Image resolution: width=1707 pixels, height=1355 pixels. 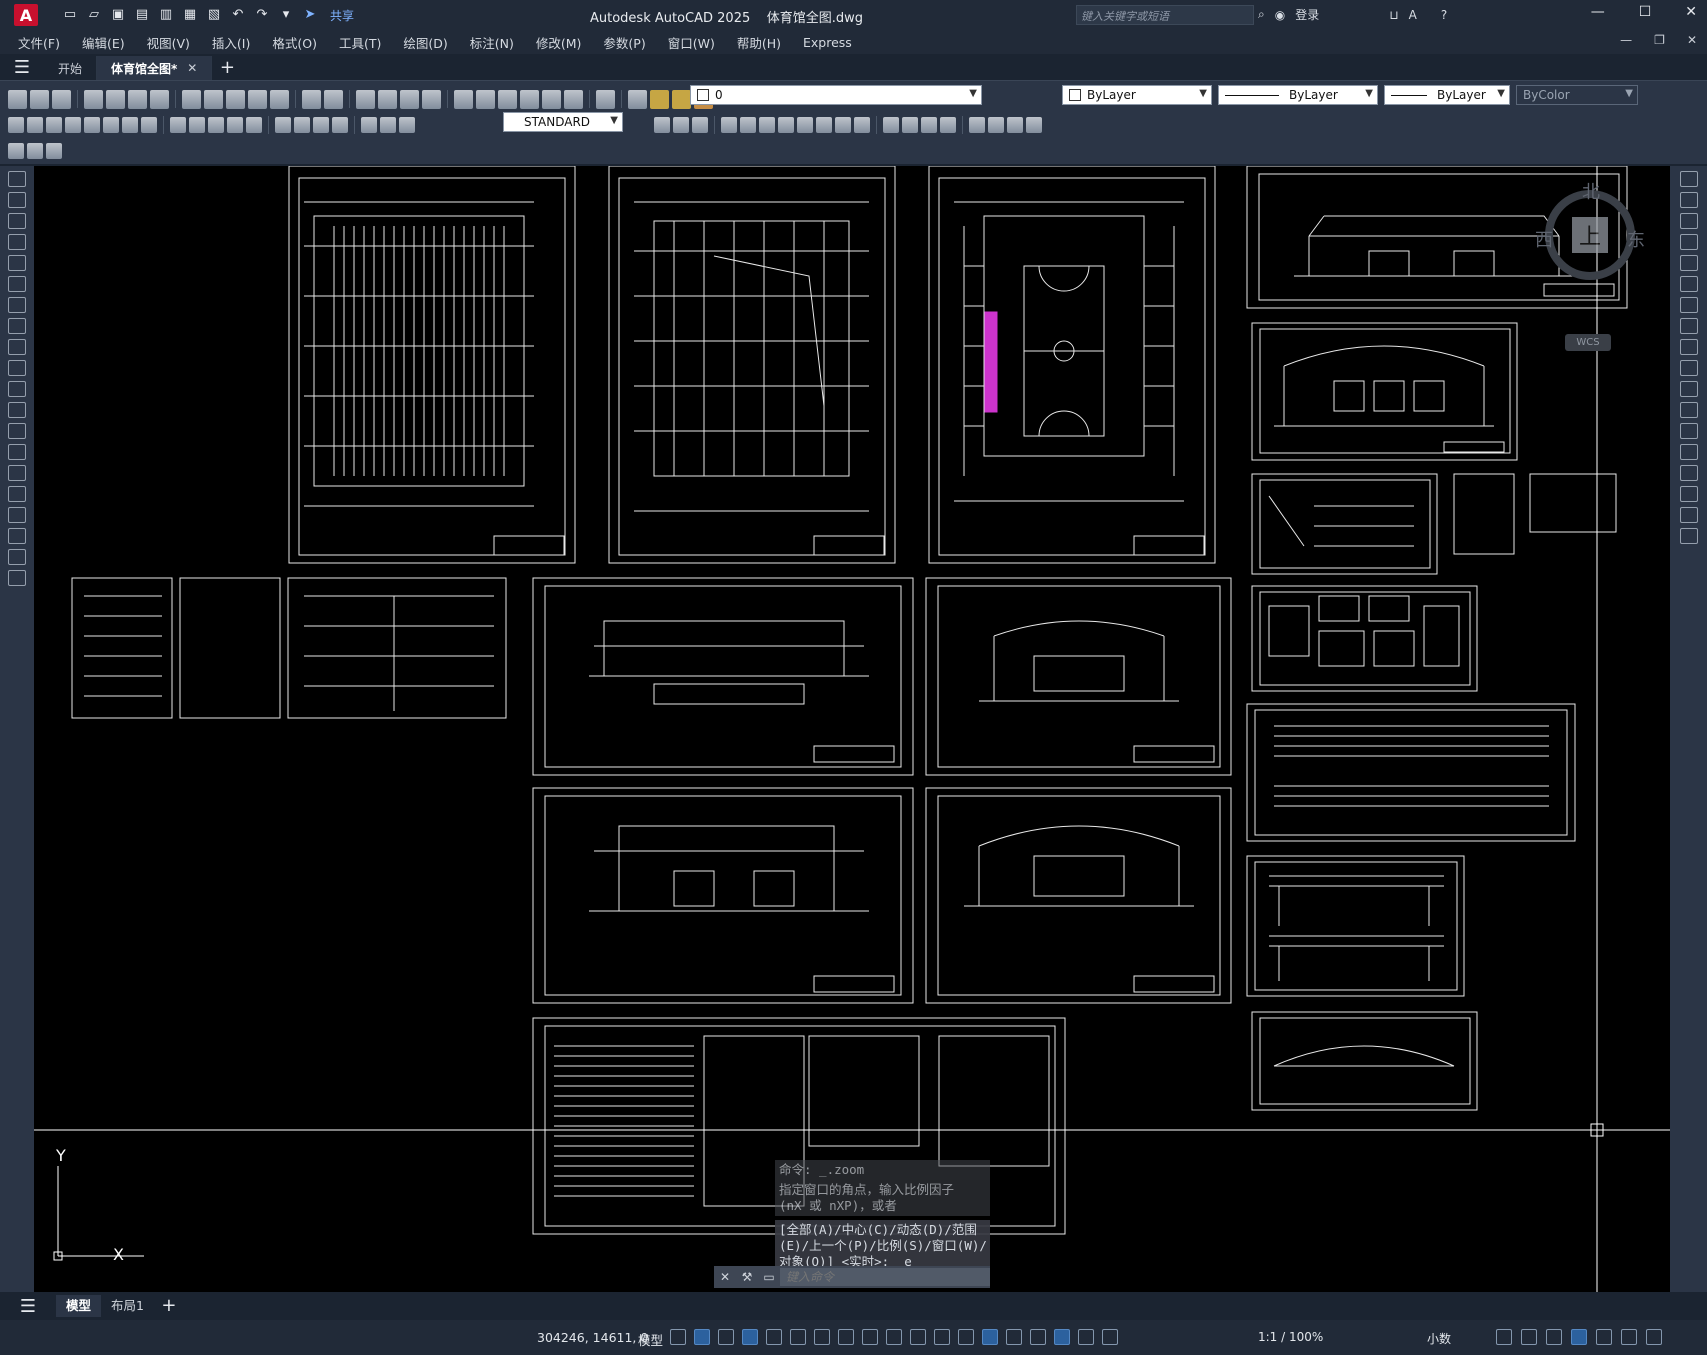 I want to click on mtext-icon, so click(x=17, y=557).